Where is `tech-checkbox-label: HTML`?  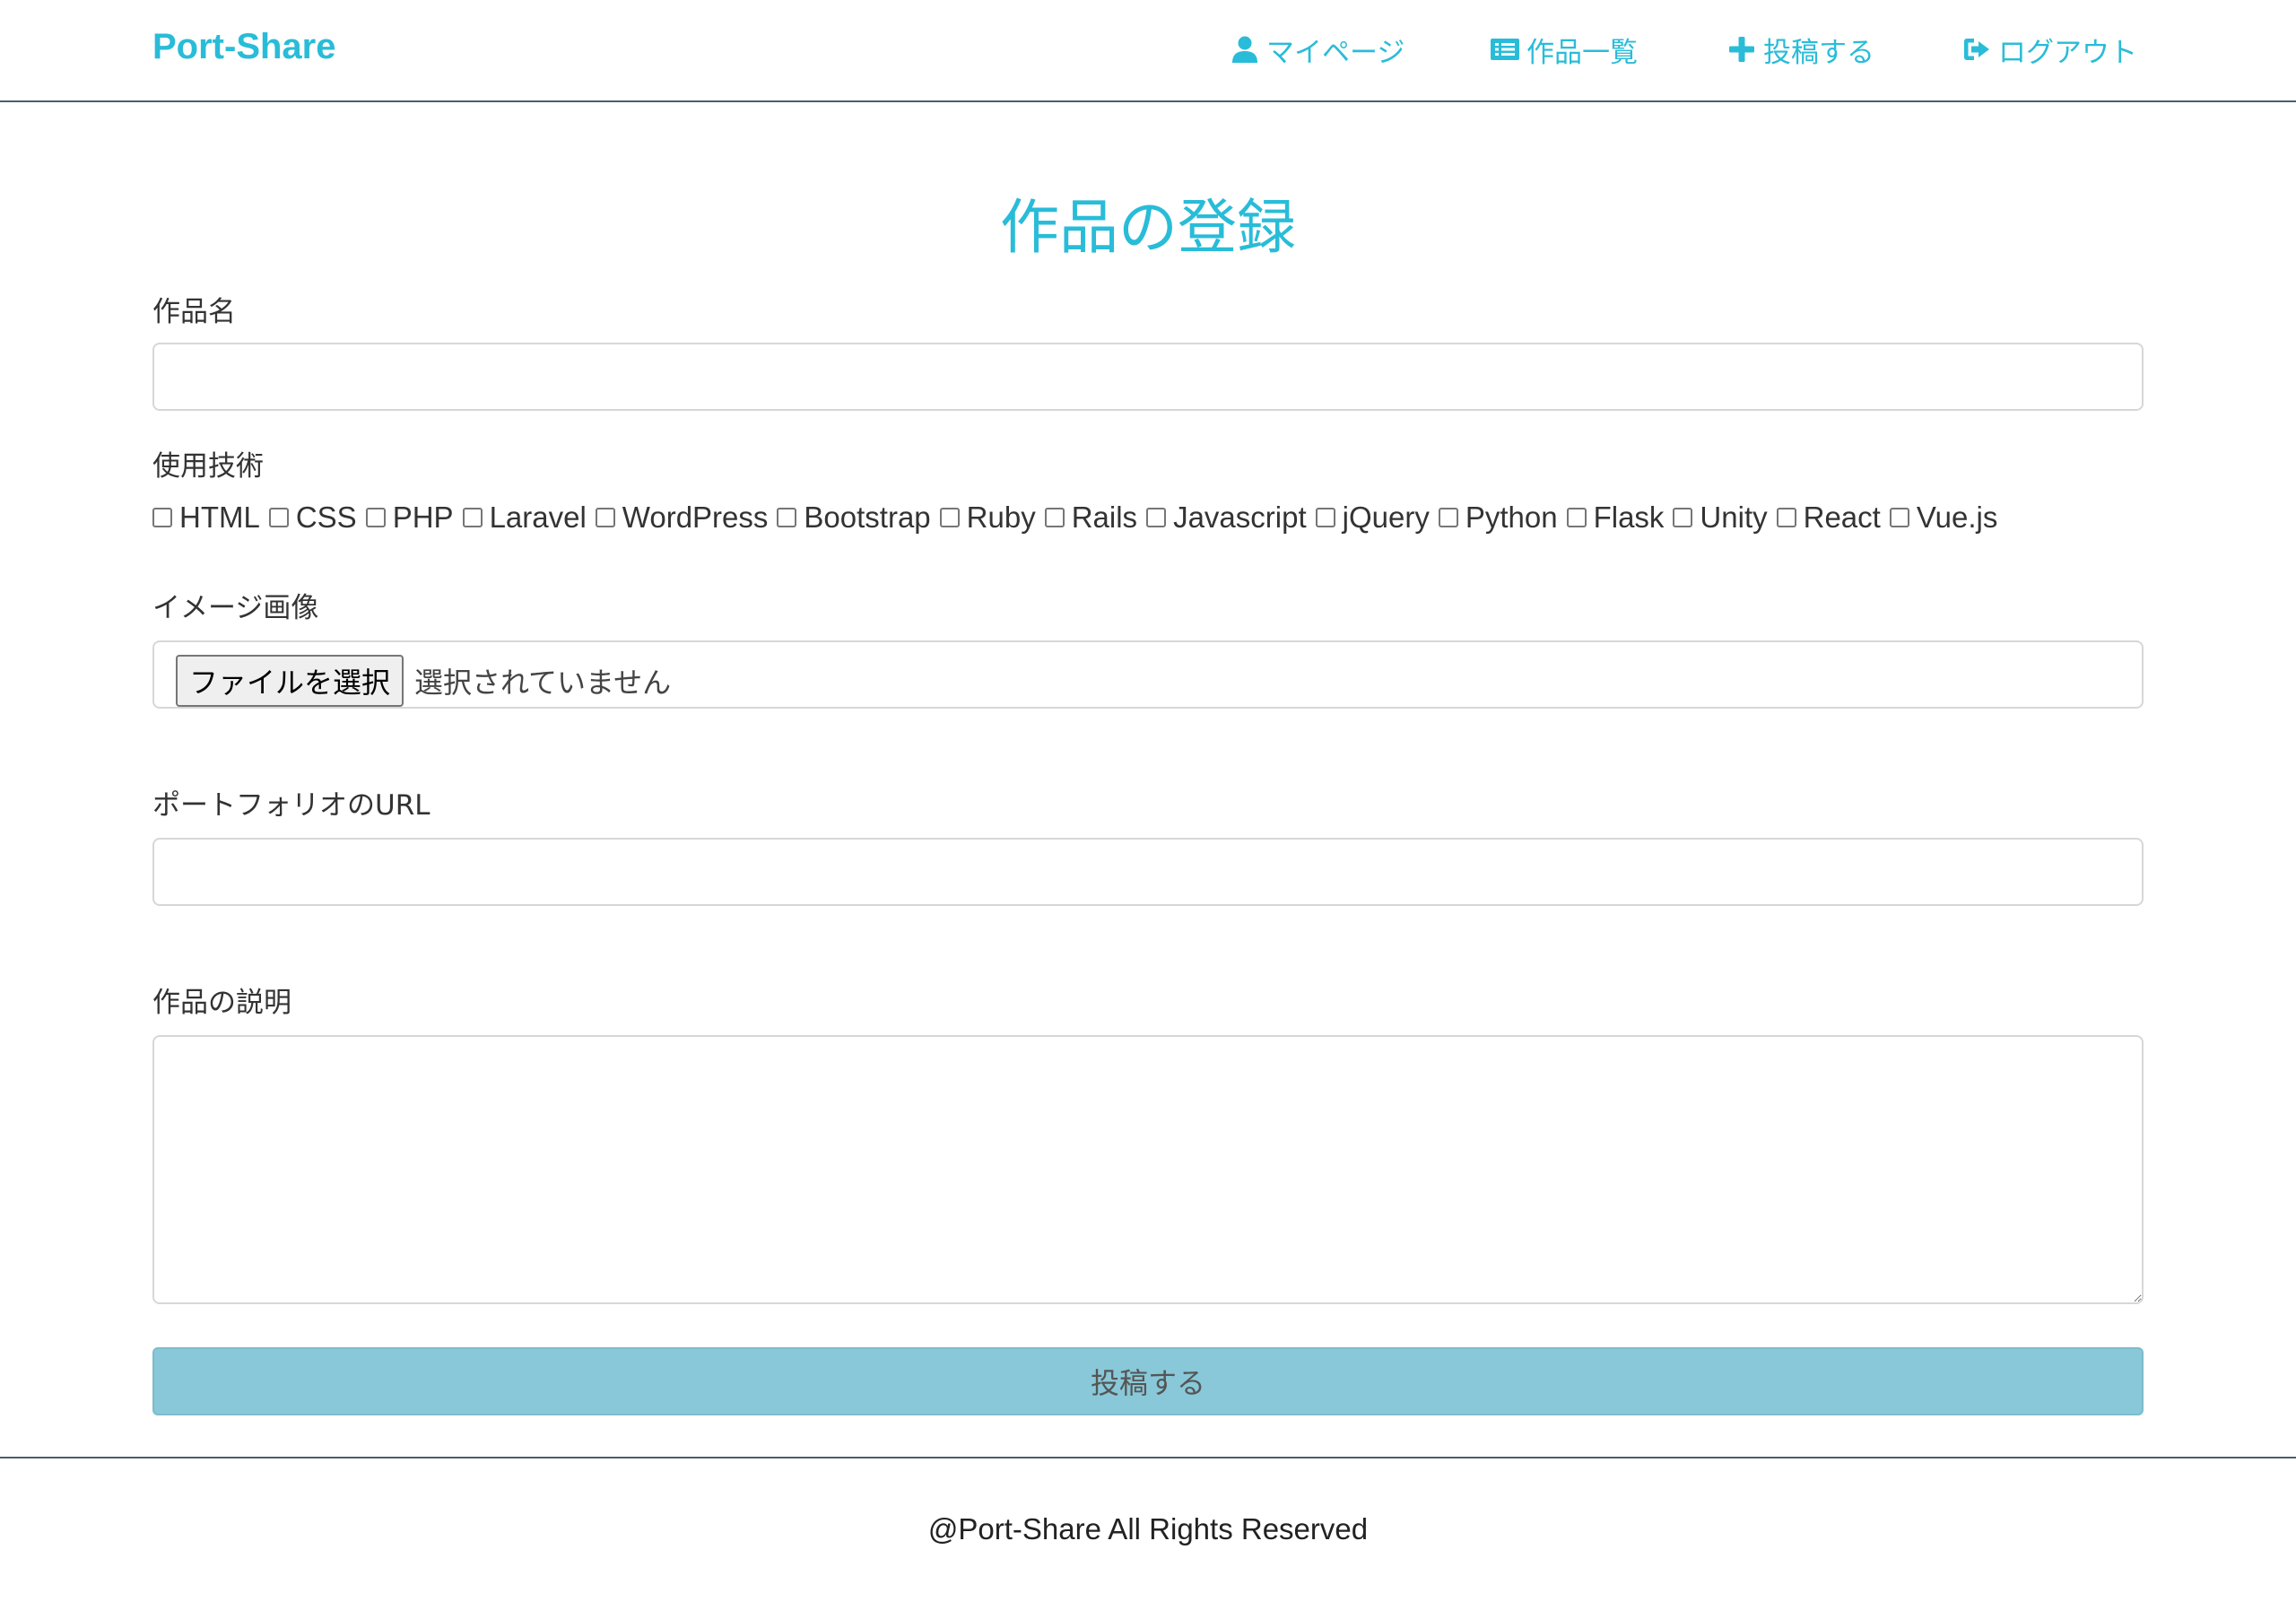
tech-checkbox-label: HTML is located at coordinates (219, 517).